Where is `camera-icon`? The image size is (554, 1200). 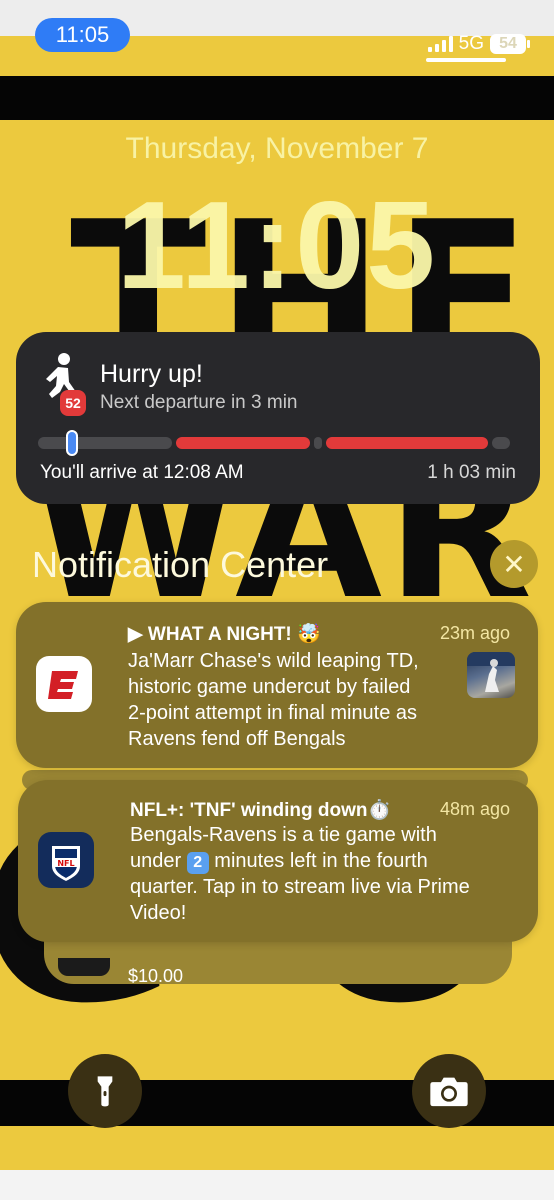 camera-icon is located at coordinates (449, 1092).